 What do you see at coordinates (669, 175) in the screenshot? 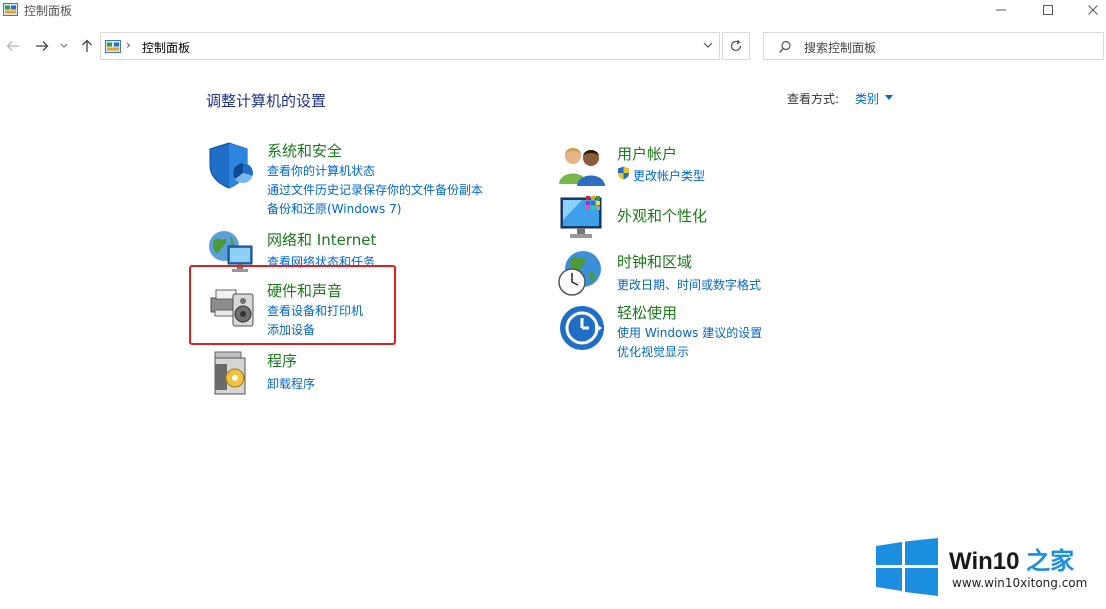
I see `link-change-account-type: 更改帐户类型` at bounding box center [669, 175].